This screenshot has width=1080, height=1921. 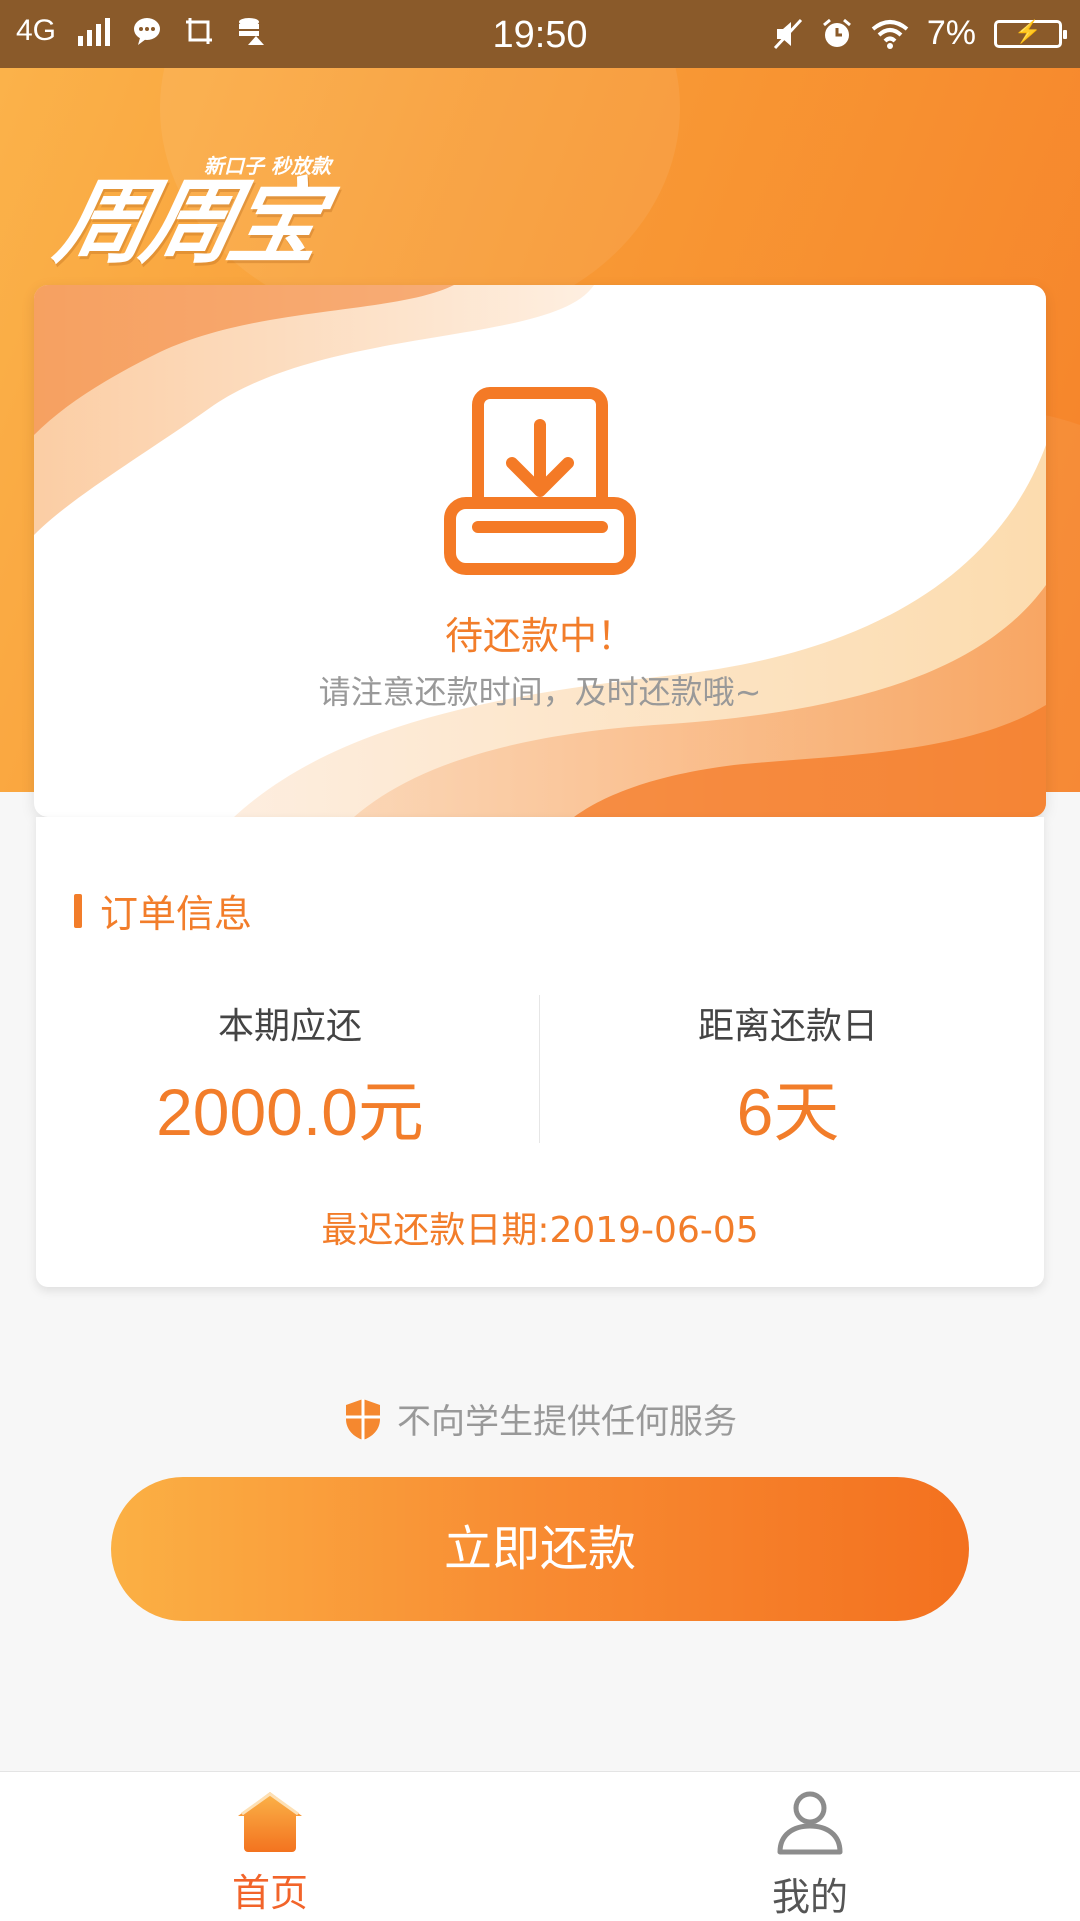 I want to click on student-notice: 不向学生提供任何服务, so click(x=540, y=1418).